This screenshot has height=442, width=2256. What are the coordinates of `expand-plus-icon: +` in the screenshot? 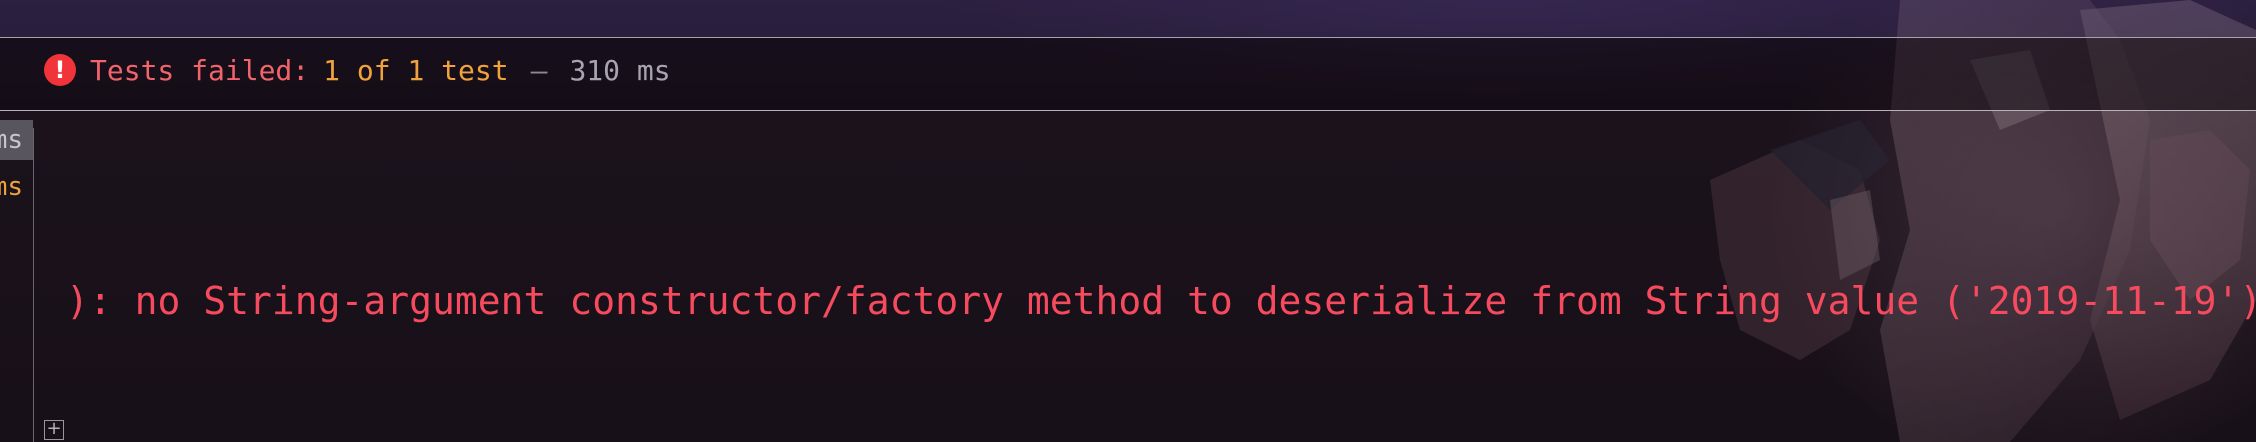 It's located at (54, 430).